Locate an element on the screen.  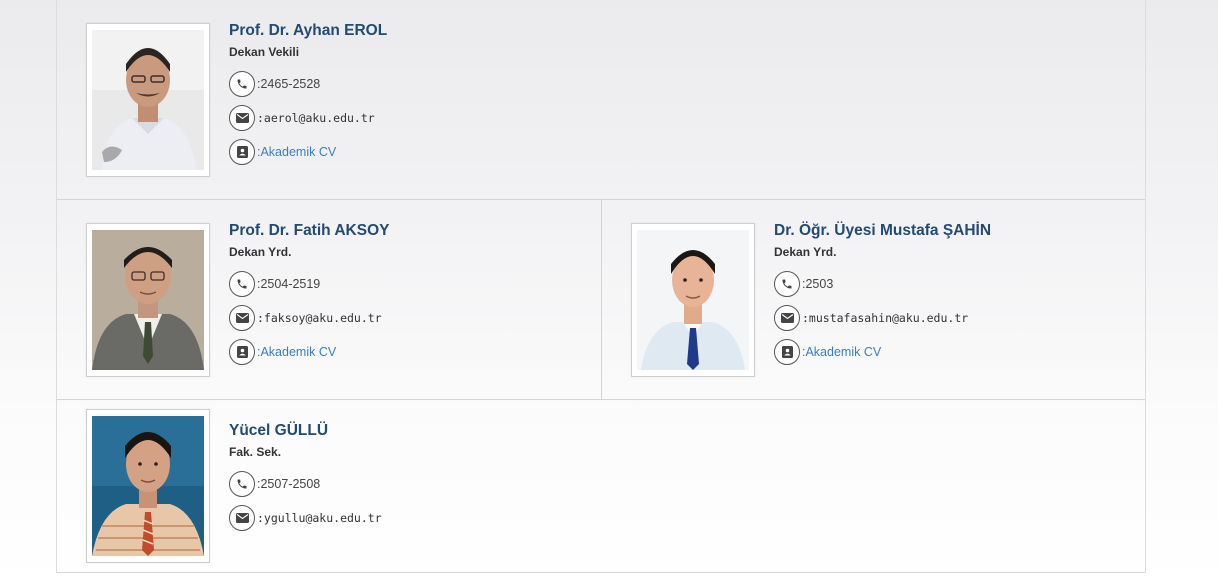
staff-role: Fak. Sek. is located at coordinates (255, 452).